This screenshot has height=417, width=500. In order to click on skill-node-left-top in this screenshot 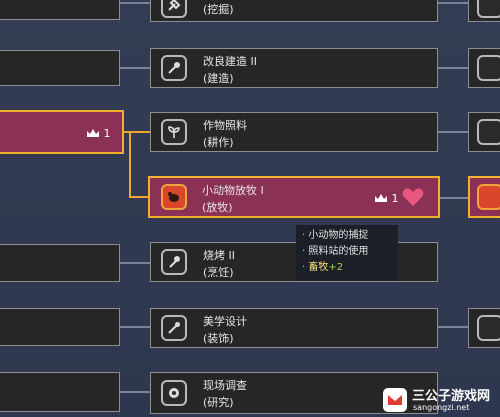, I will do `click(60, 10)`.